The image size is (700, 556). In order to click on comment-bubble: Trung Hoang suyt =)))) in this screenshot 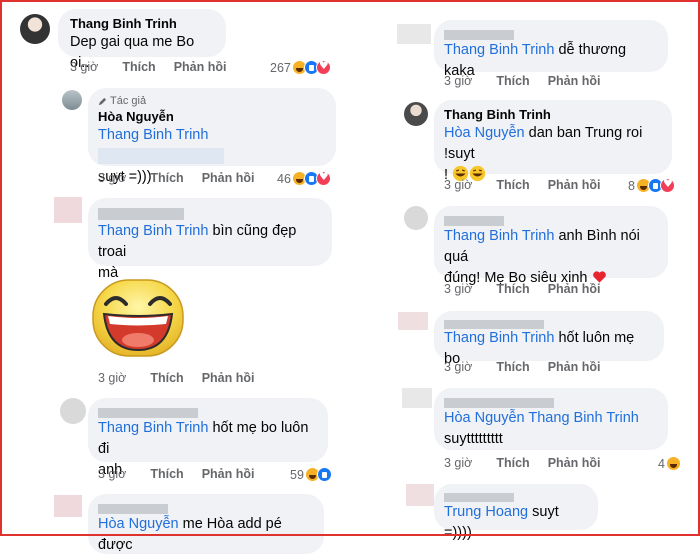, I will do `click(516, 512)`.